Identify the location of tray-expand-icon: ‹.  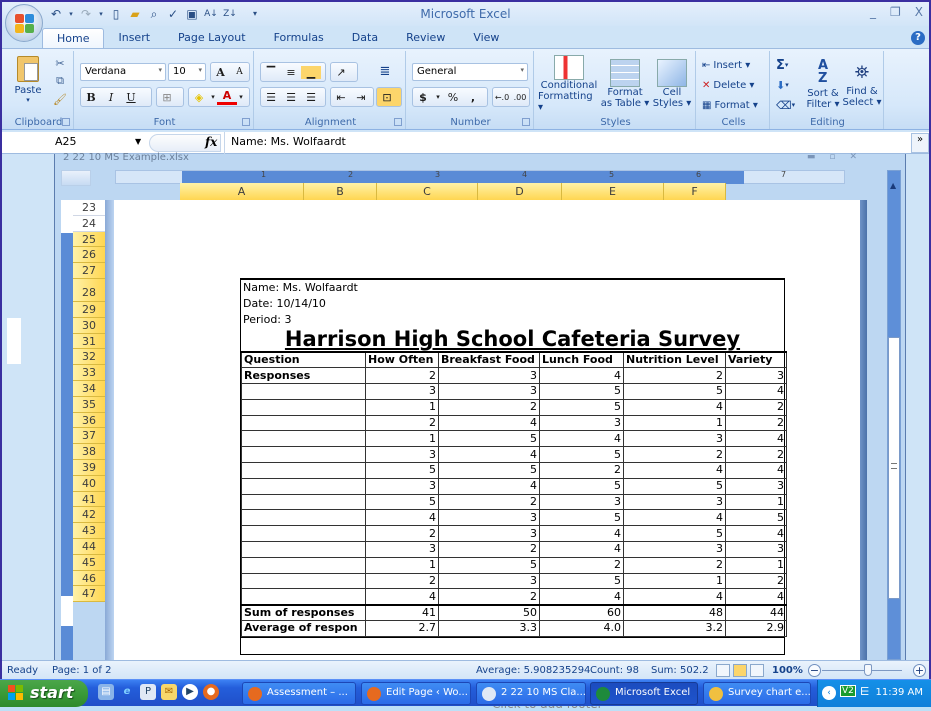
(829, 693).